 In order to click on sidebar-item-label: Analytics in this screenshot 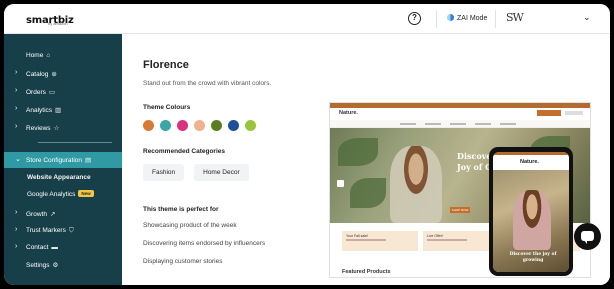, I will do `click(39, 110)`.